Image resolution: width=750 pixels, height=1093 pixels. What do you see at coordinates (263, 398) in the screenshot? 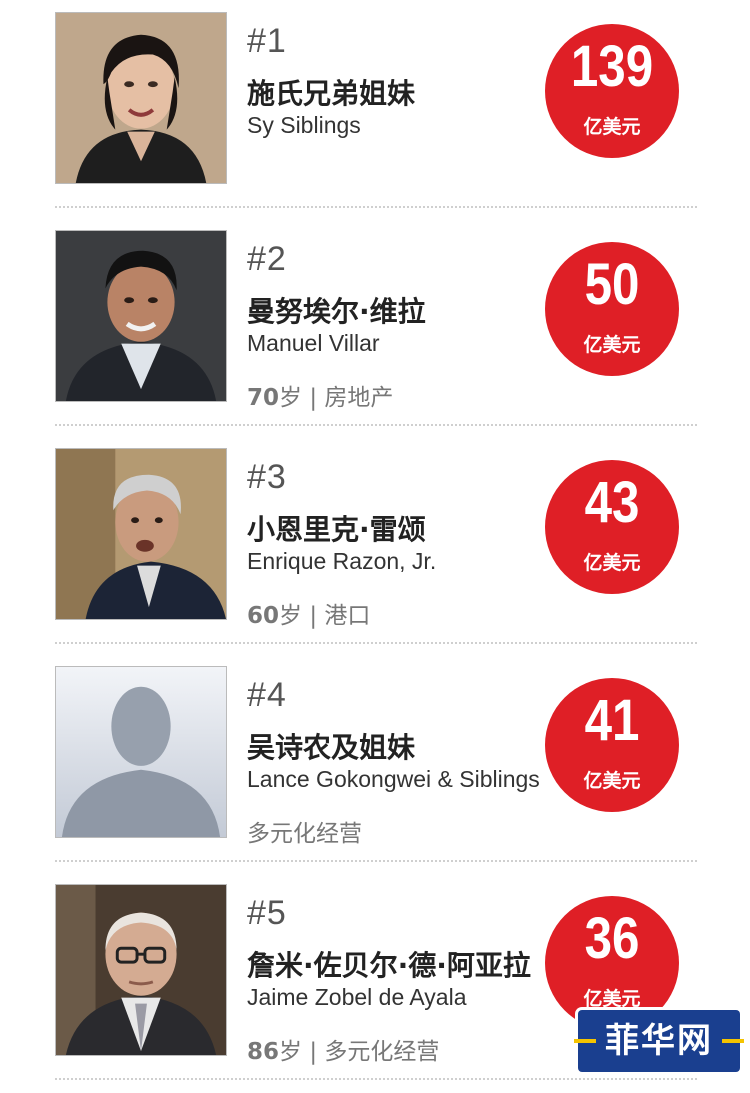
I see `age-value: 70` at bounding box center [263, 398].